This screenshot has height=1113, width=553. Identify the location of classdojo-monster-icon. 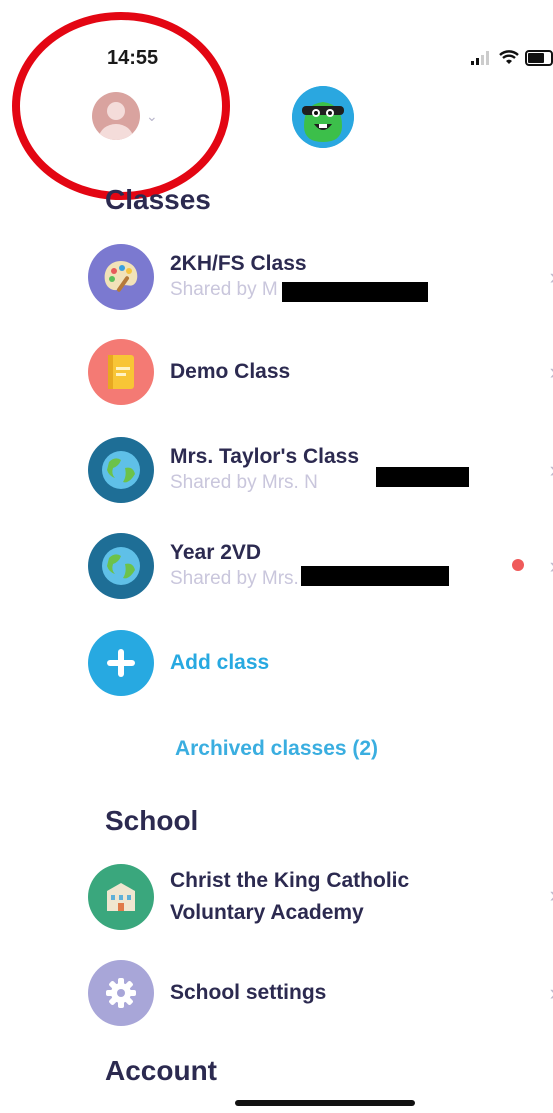
(323, 117).